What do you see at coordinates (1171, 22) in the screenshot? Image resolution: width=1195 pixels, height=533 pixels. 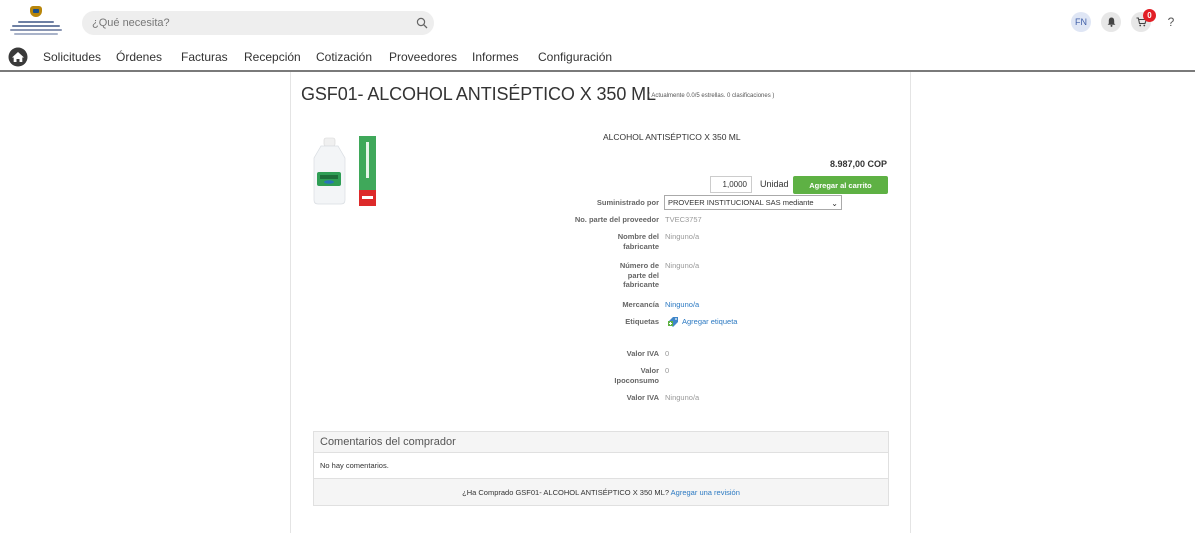 I see `help-icon: ?` at bounding box center [1171, 22].